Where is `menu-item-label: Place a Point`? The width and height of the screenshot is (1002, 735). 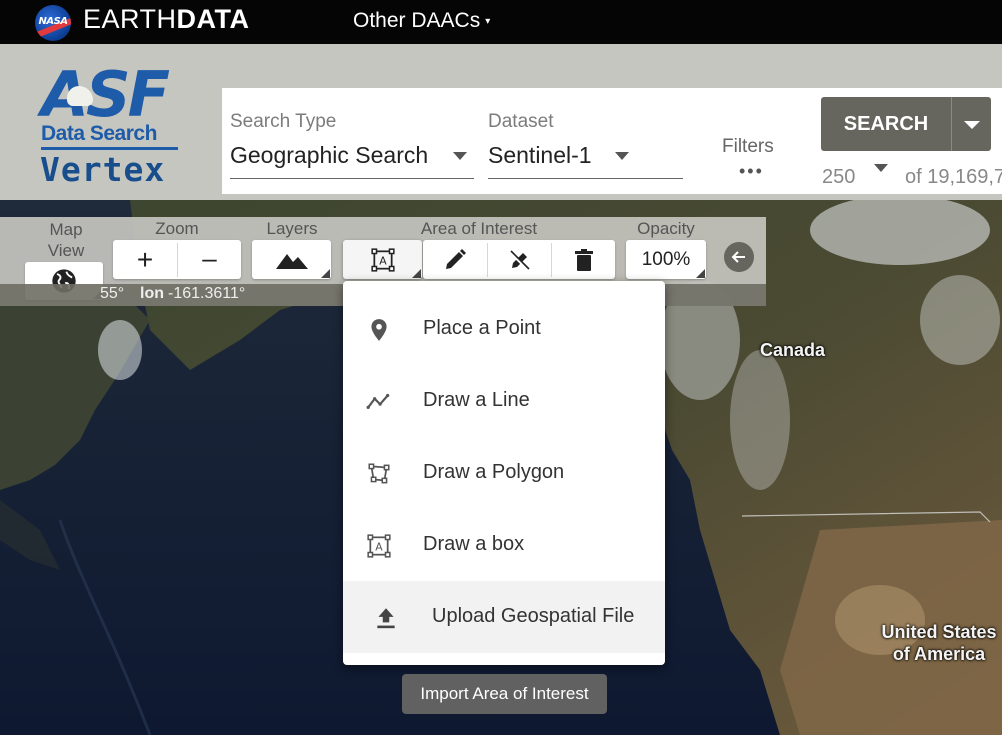 menu-item-label: Place a Point is located at coordinates (482, 328).